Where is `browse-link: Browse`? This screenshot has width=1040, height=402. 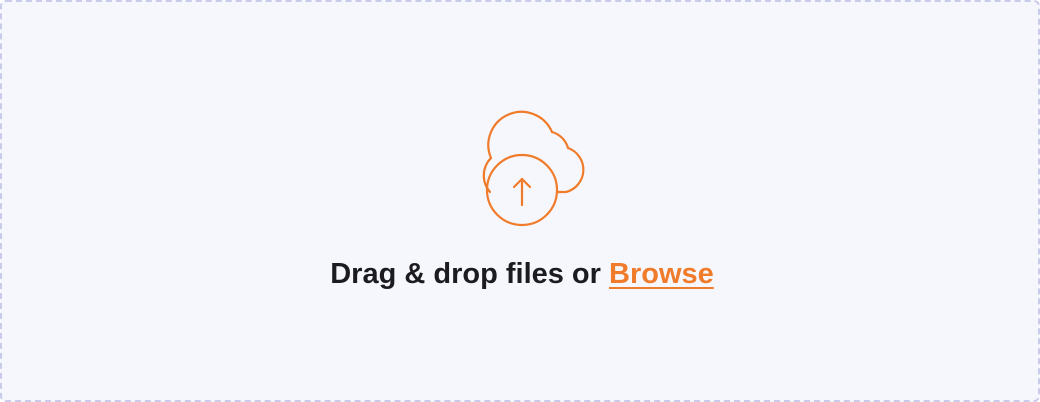 browse-link: Browse is located at coordinates (661, 274).